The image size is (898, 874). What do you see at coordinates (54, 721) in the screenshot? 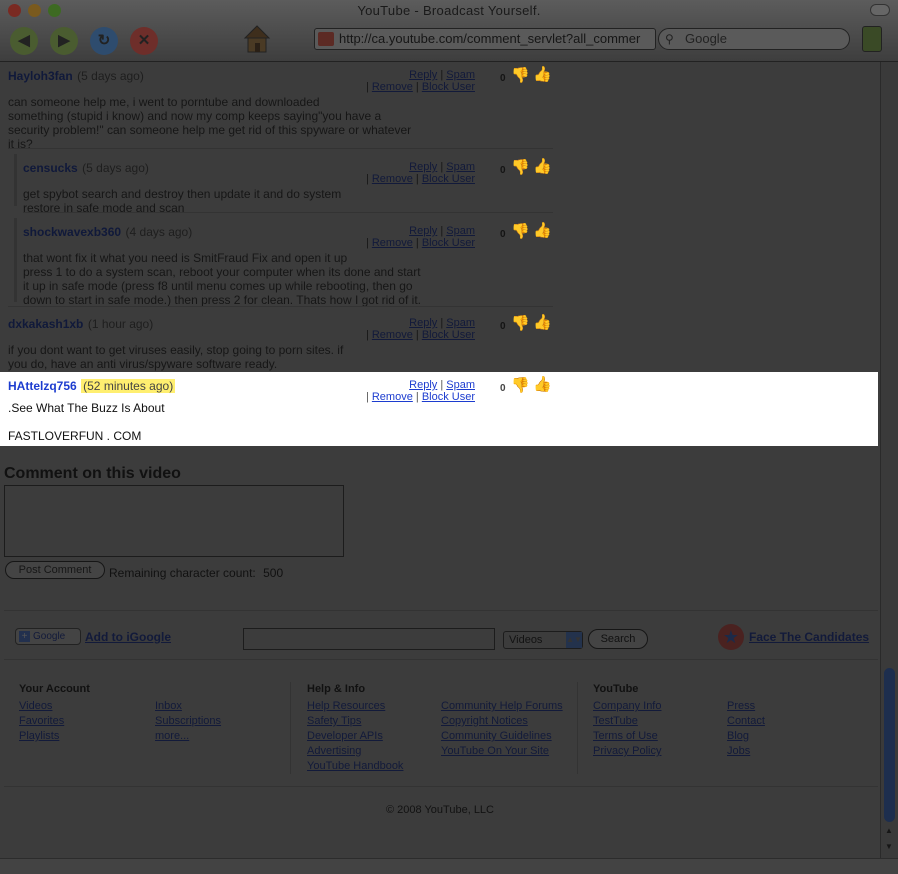
I see `footer-link: Favorites` at bounding box center [54, 721].